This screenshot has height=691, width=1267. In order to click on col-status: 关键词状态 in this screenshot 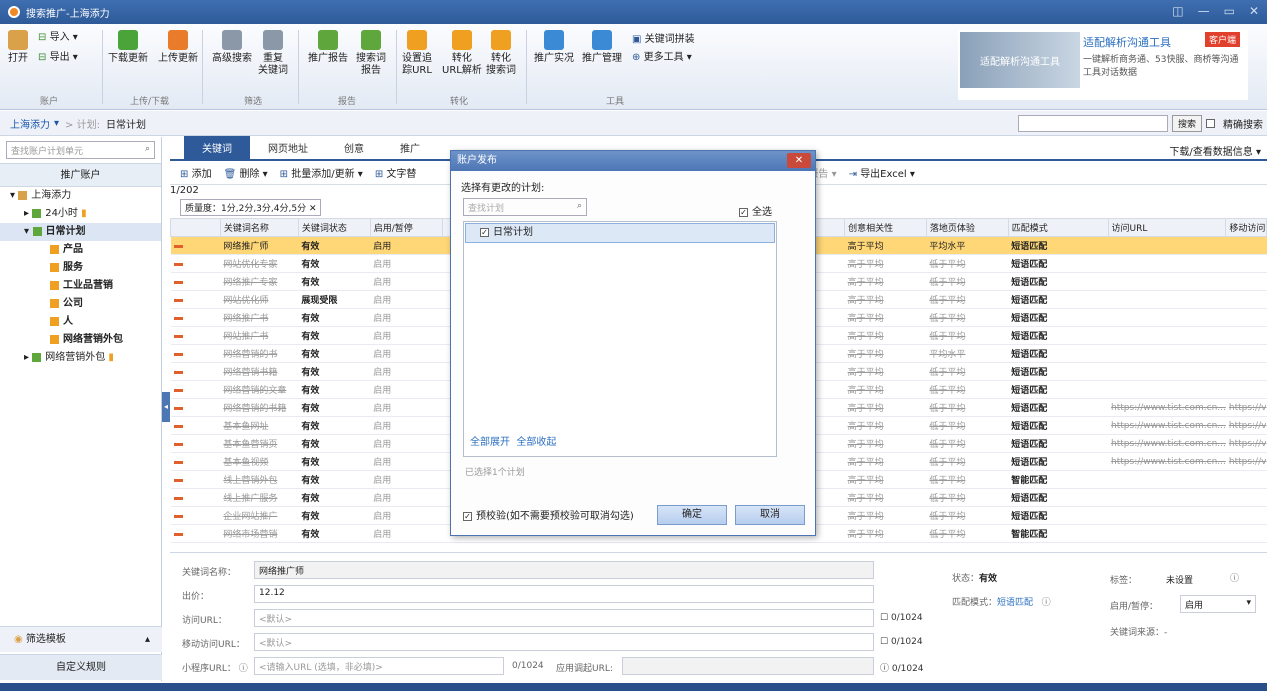, I will do `click(334, 227)`.